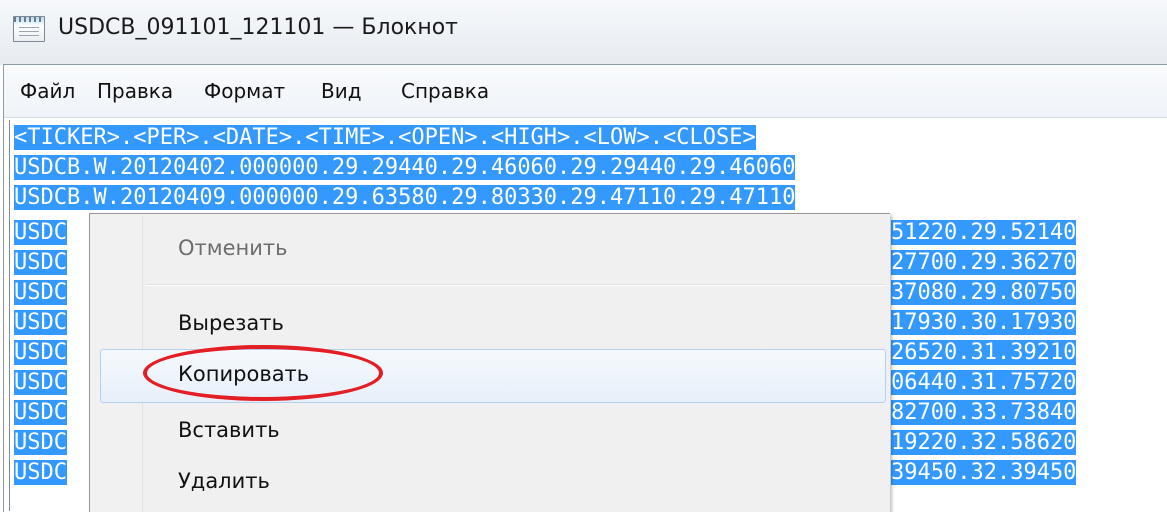  I want to click on title-bar: USDCB_091101_121101 — Блокнот, so click(583, 32).